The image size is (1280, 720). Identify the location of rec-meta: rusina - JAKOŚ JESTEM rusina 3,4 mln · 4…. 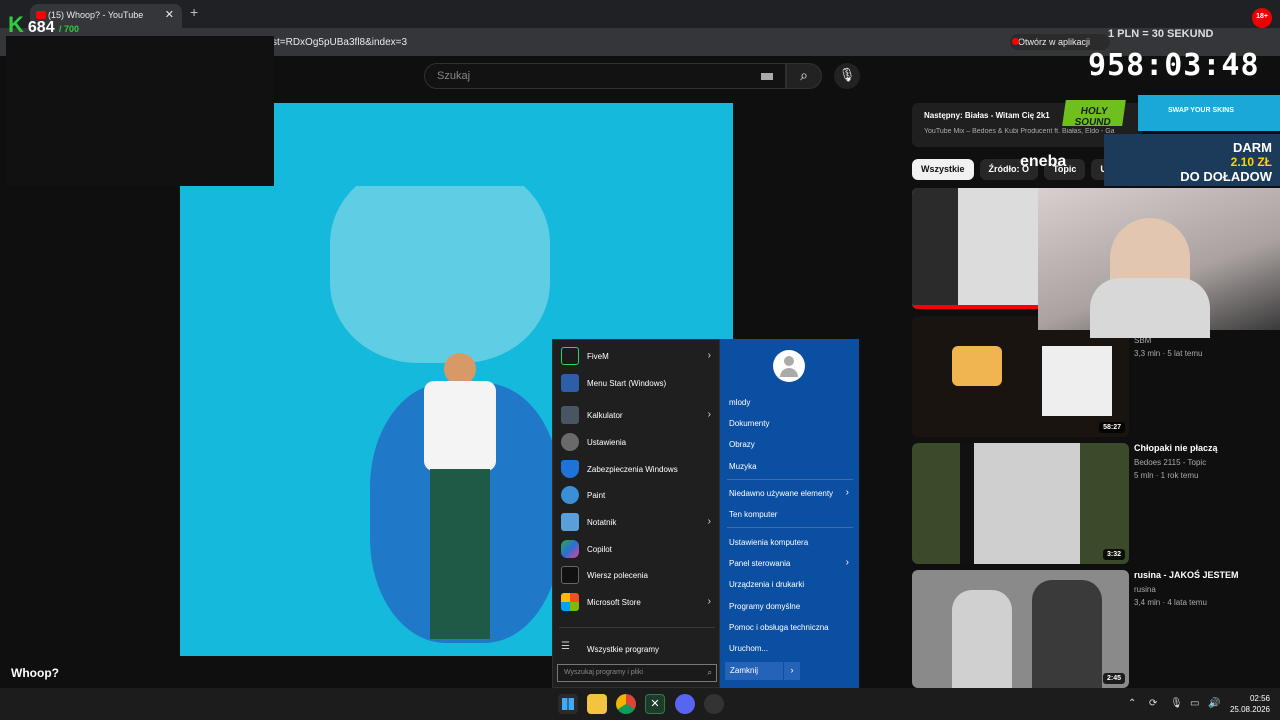
(1204, 588).